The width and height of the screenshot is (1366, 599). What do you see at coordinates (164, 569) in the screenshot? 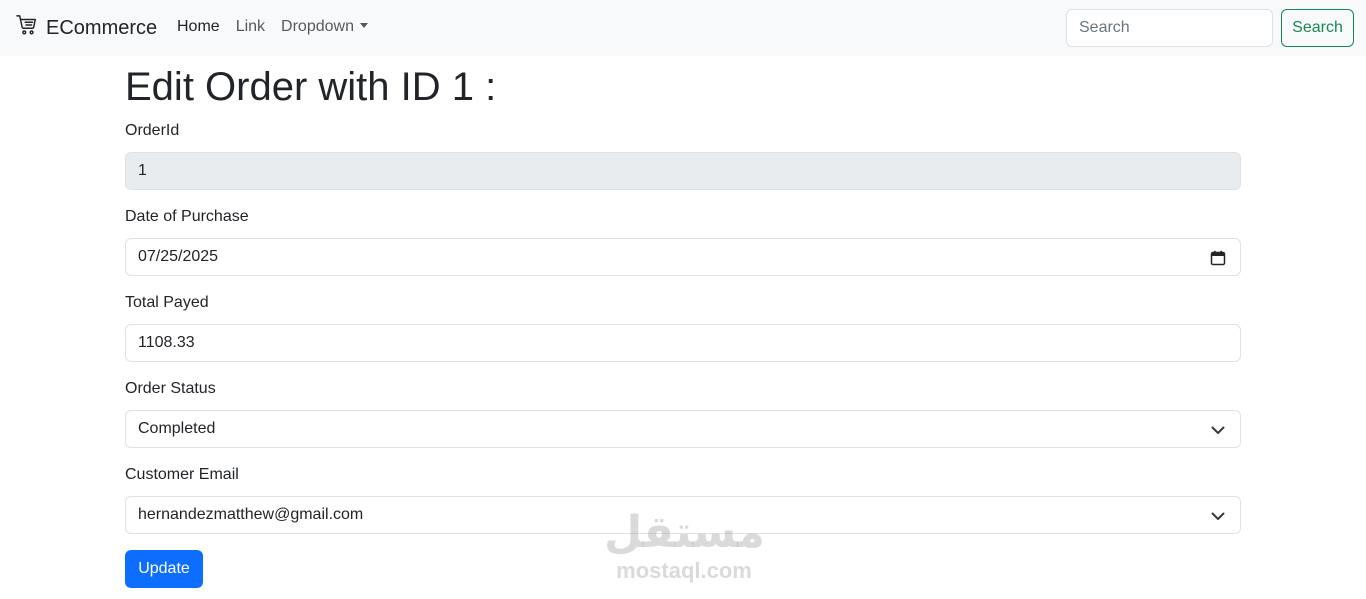
I see `update-button: Update` at bounding box center [164, 569].